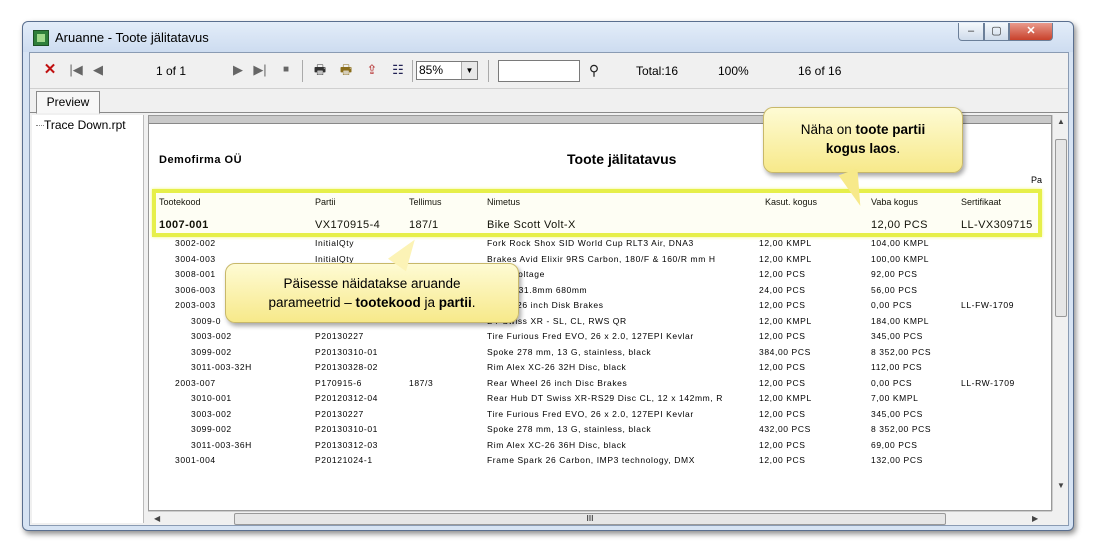 The width and height of the screenshot is (1095, 554). Describe the element at coordinates (211, 398) in the screenshot. I see `cell-code: 3010-001` at that location.